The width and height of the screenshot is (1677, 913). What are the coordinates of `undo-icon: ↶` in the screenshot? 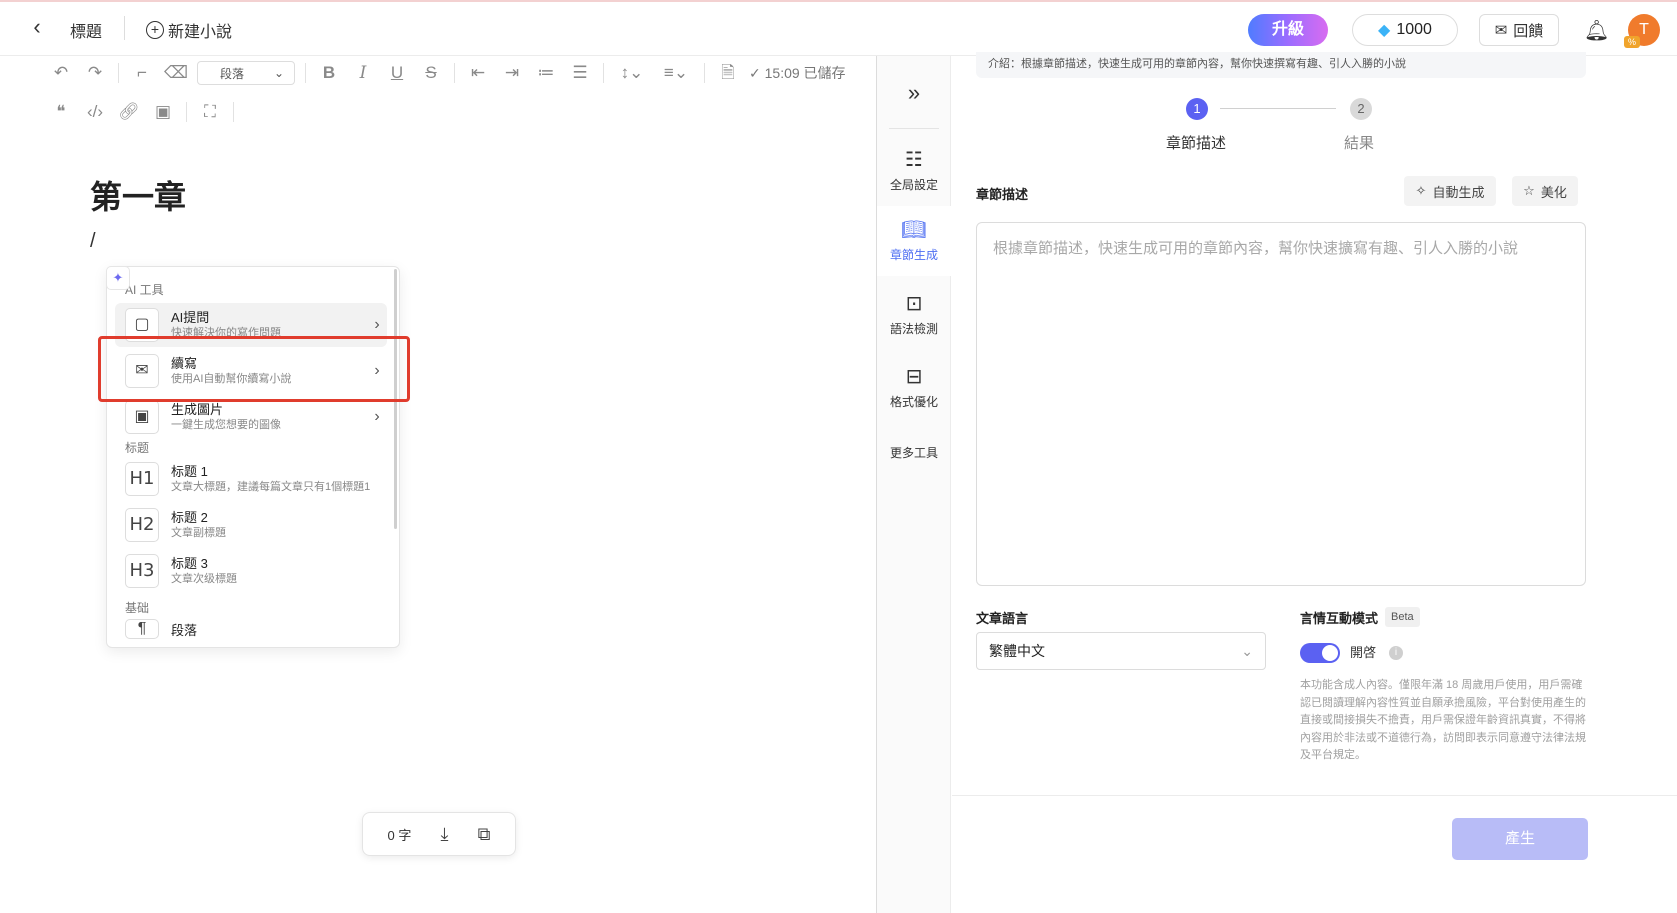 It's located at (61, 73).